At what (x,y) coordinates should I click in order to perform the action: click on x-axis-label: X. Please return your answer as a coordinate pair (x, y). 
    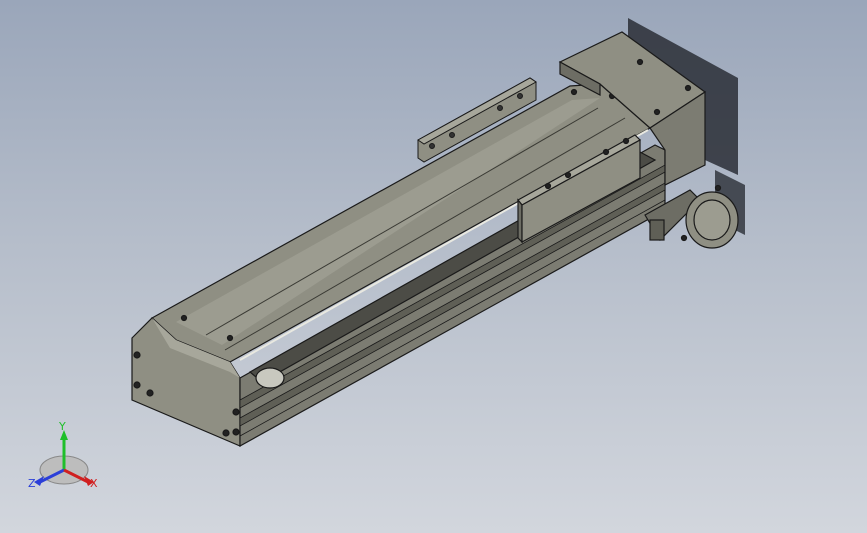
    Looking at the image, I should click on (94, 483).